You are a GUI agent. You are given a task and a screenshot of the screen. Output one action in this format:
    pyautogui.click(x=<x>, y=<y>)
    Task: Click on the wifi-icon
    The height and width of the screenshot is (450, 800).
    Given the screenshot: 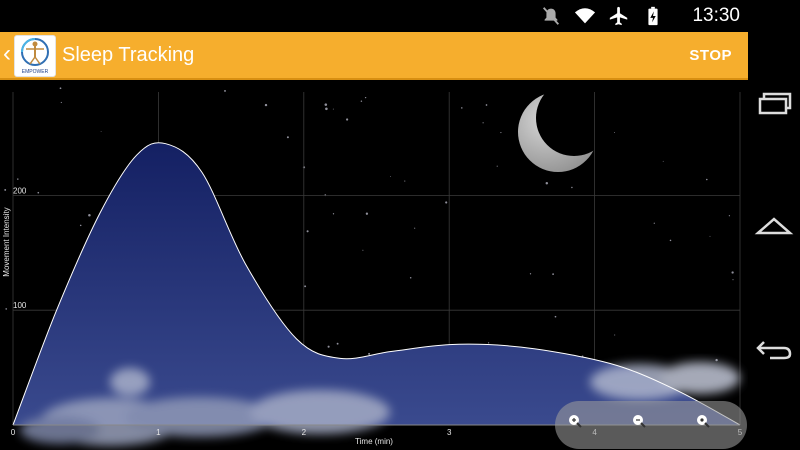 What is the action you would take?
    pyautogui.click(x=585, y=16)
    